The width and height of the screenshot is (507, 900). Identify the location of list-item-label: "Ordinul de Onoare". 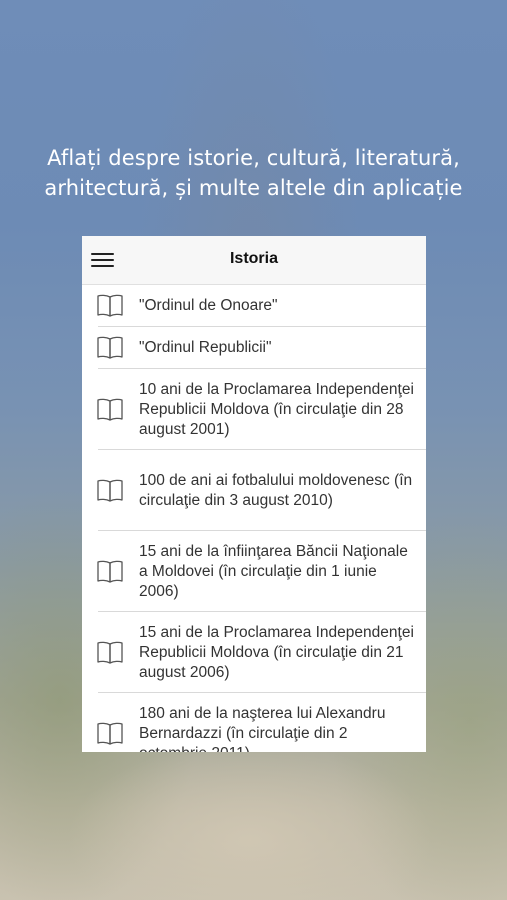
(208, 305).